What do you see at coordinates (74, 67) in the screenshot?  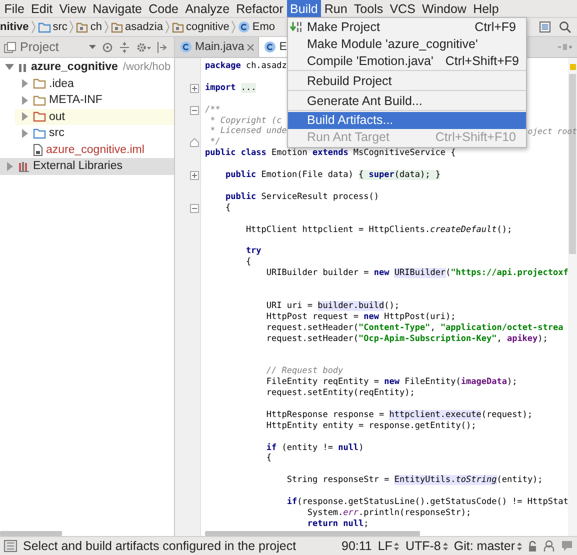 I see `tree-label: azure_cognitive` at bounding box center [74, 67].